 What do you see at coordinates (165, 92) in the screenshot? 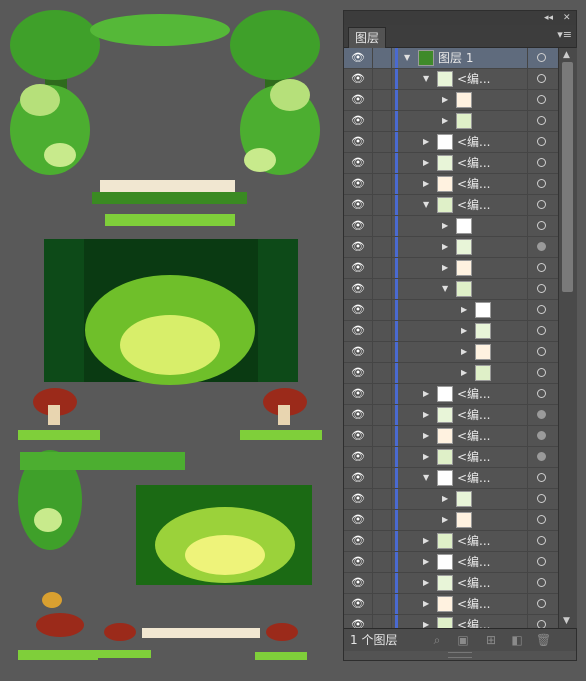
I see `forest-arch-illustration` at bounding box center [165, 92].